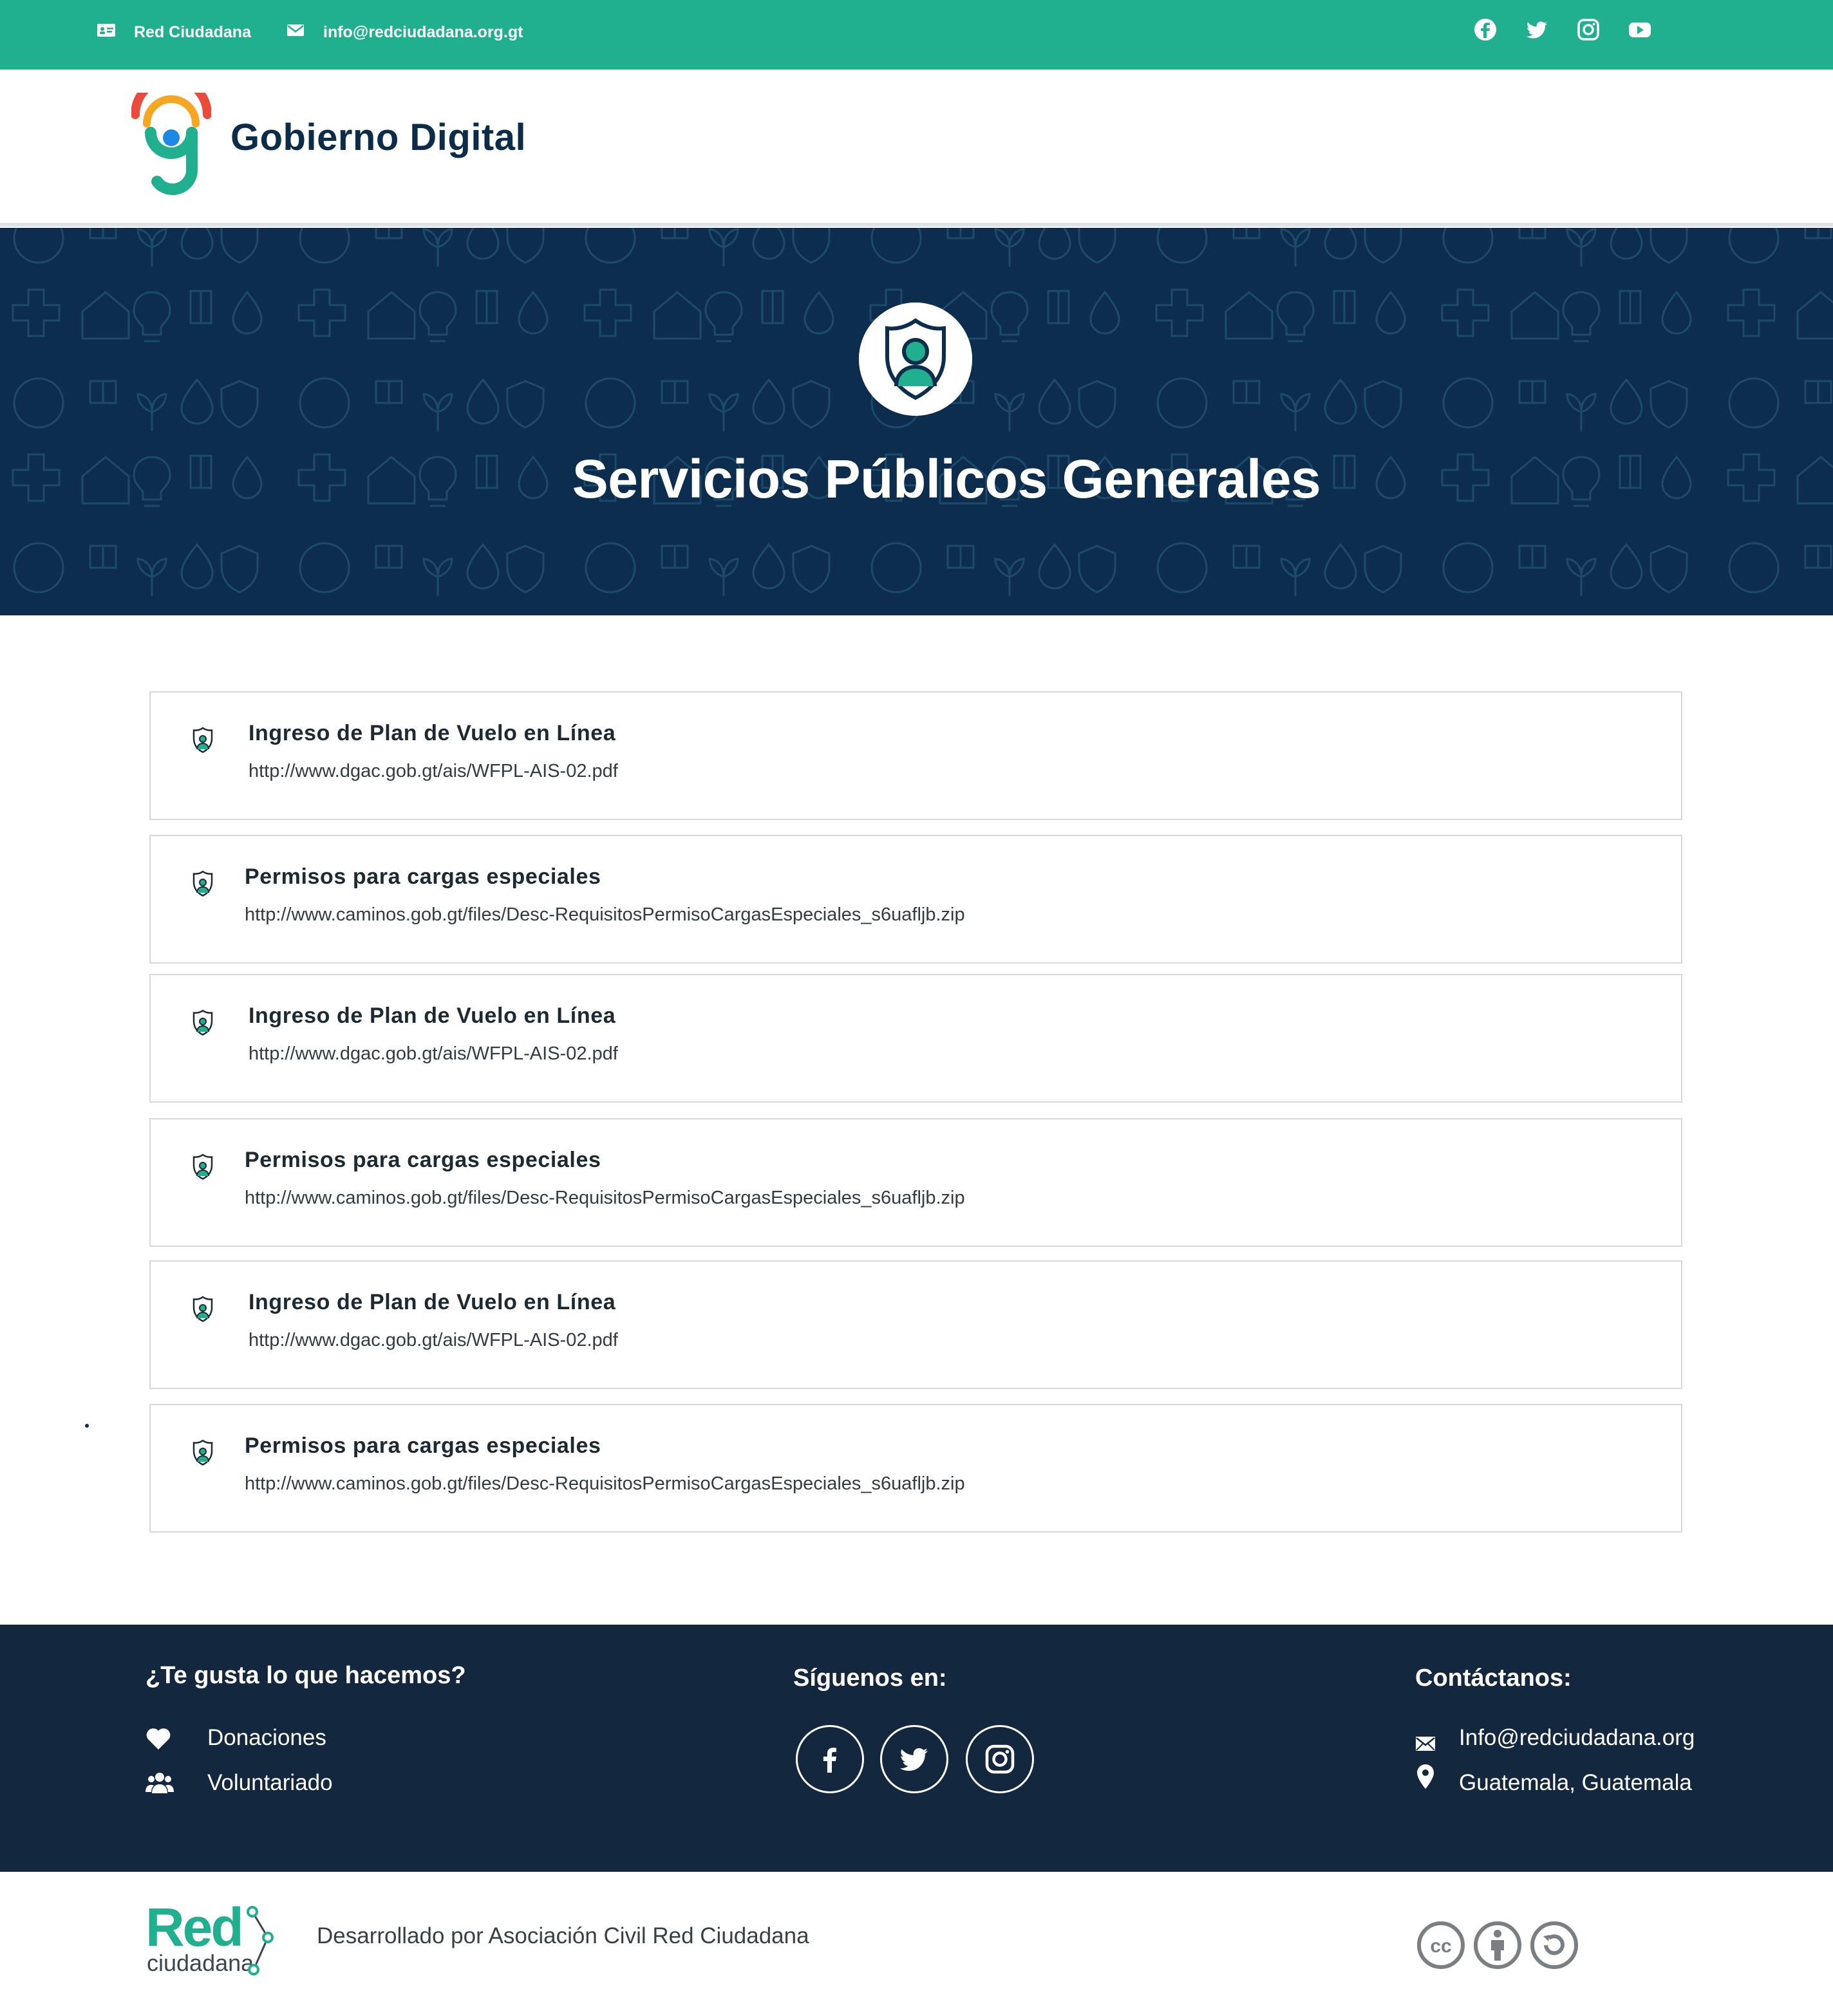 The width and height of the screenshot is (1833, 2016). Describe the element at coordinates (87, 1426) in the screenshot. I see `stray-dot` at that location.